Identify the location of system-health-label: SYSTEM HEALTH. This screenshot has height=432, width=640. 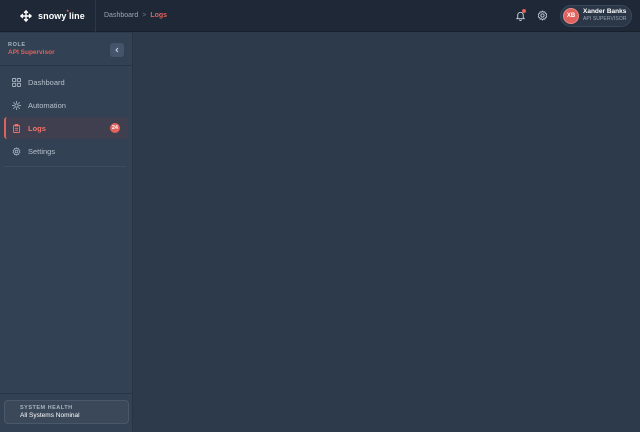
(46, 408).